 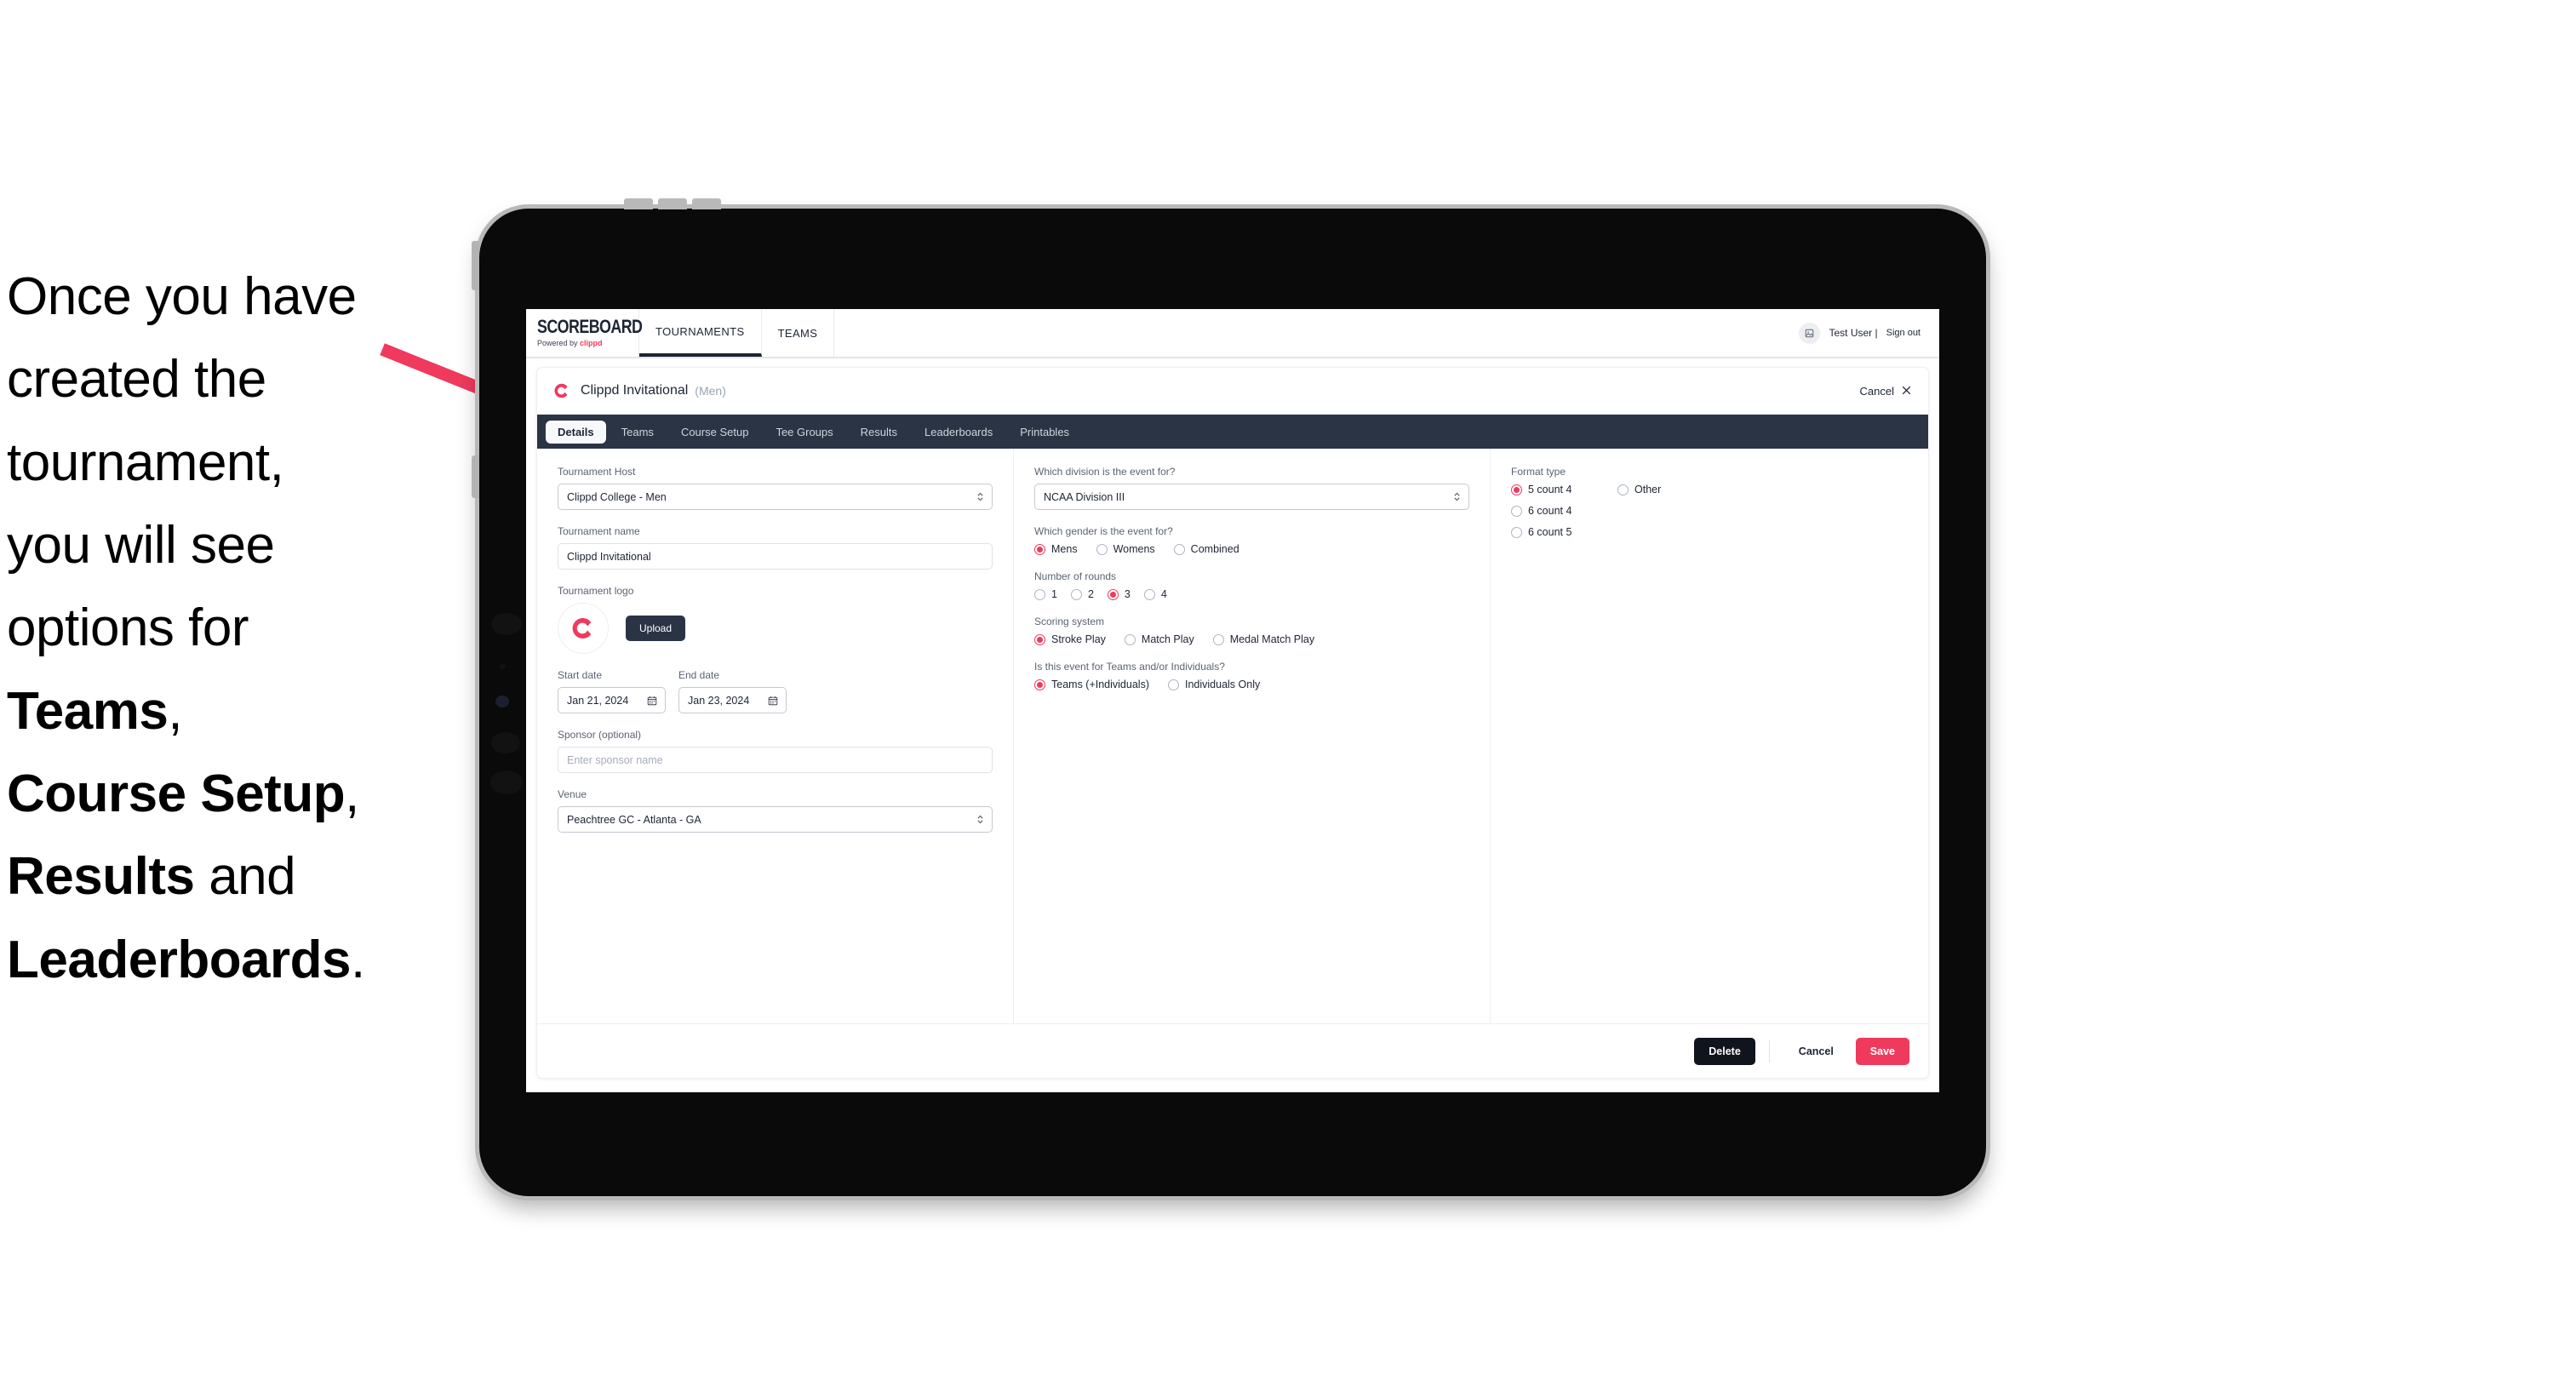 I want to click on gender-option-mens: Mens, so click(x=1056, y=549).